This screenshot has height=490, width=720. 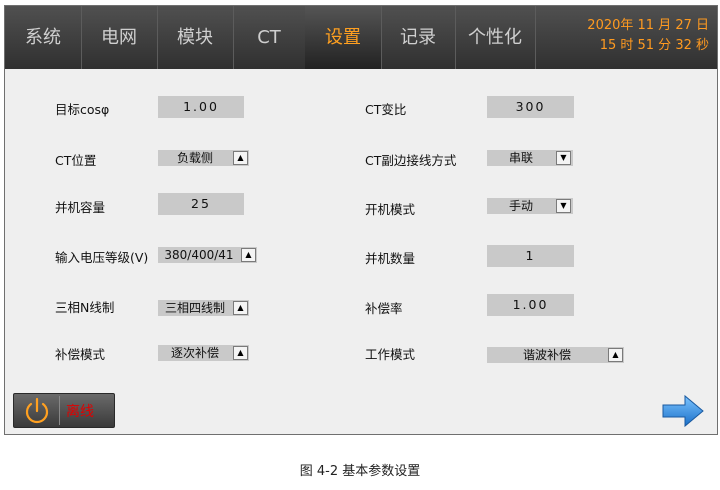 What do you see at coordinates (648, 25) in the screenshot?
I see `clock-date: 2020年 11 月 27 日` at bounding box center [648, 25].